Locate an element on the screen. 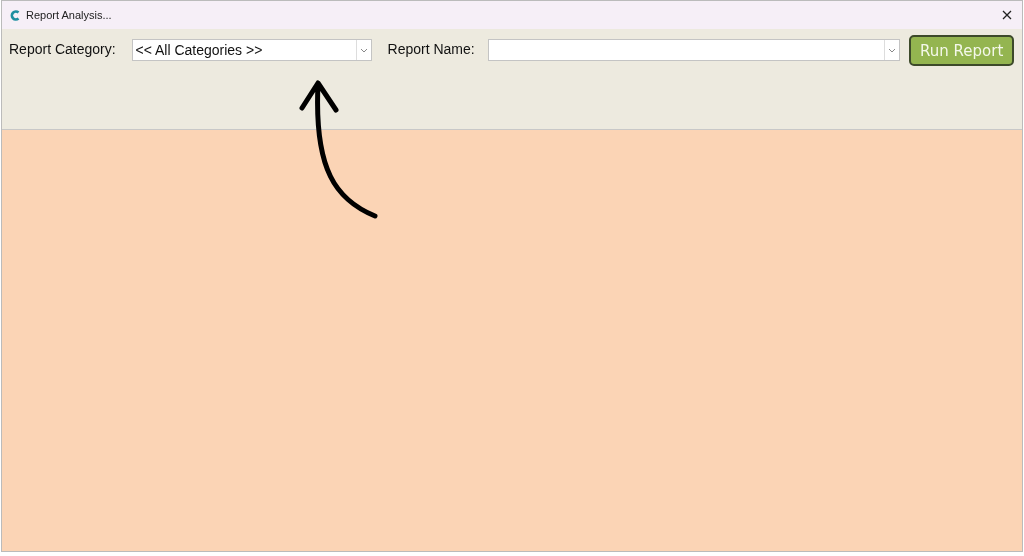 The image size is (1024, 556). close-icon is located at coordinates (1007, 15).